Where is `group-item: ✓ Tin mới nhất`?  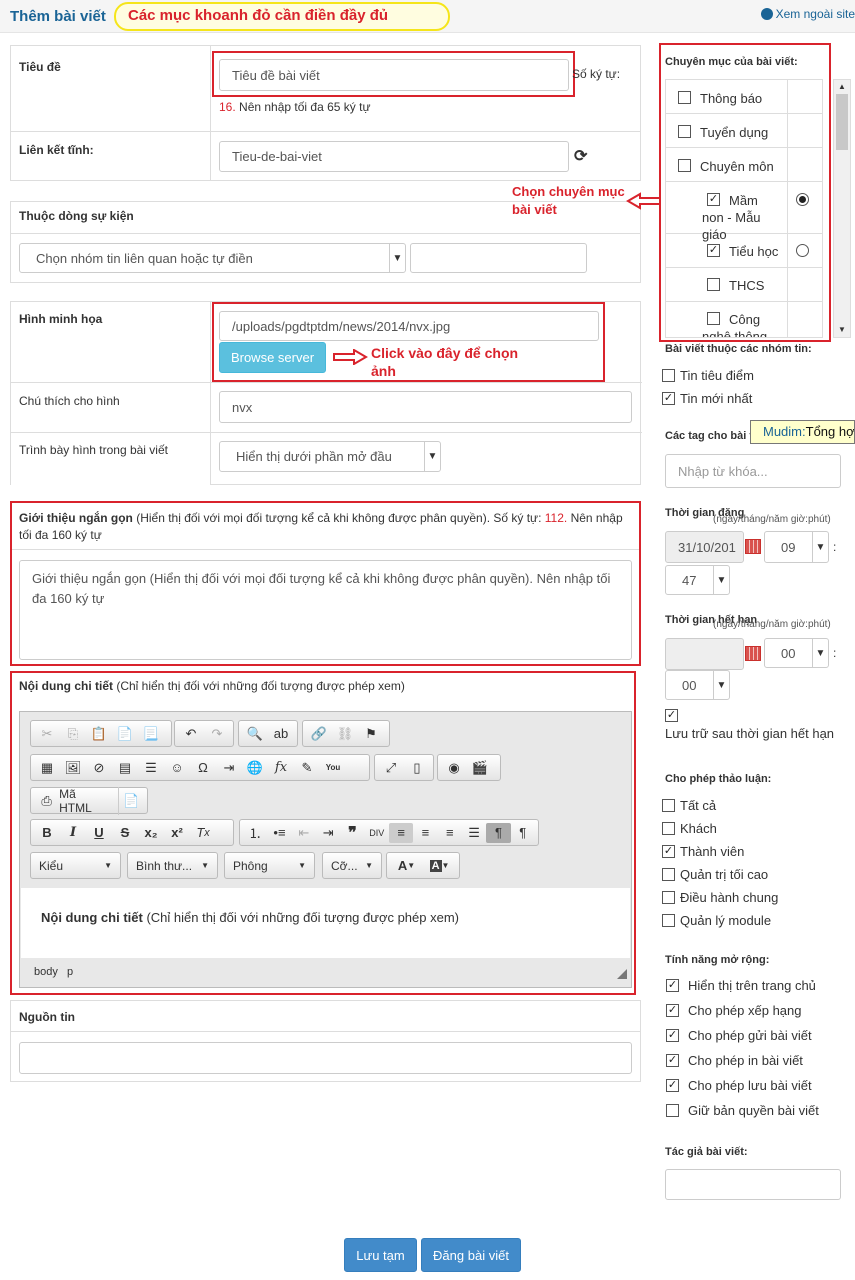
group-item: ✓ Tin mới nhất is located at coordinates (707, 398).